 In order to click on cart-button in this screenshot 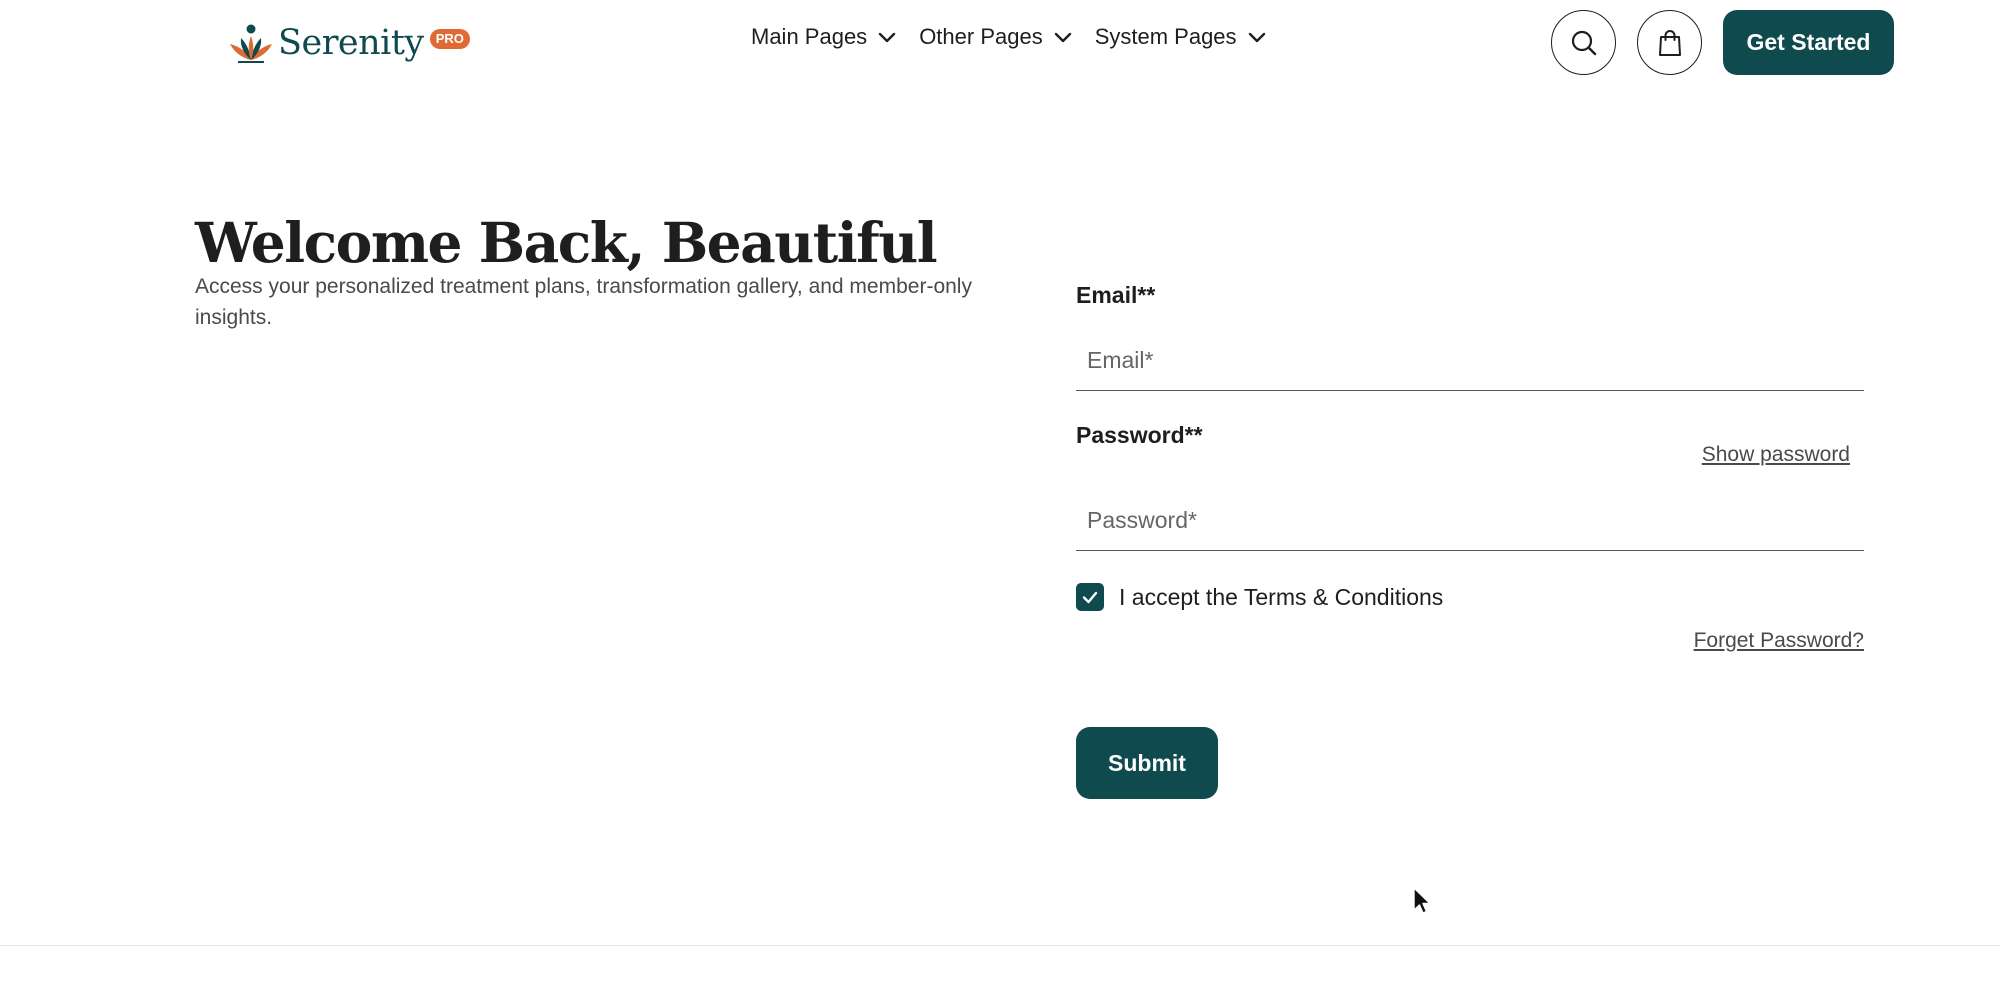, I will do `click(1669, 42)`.